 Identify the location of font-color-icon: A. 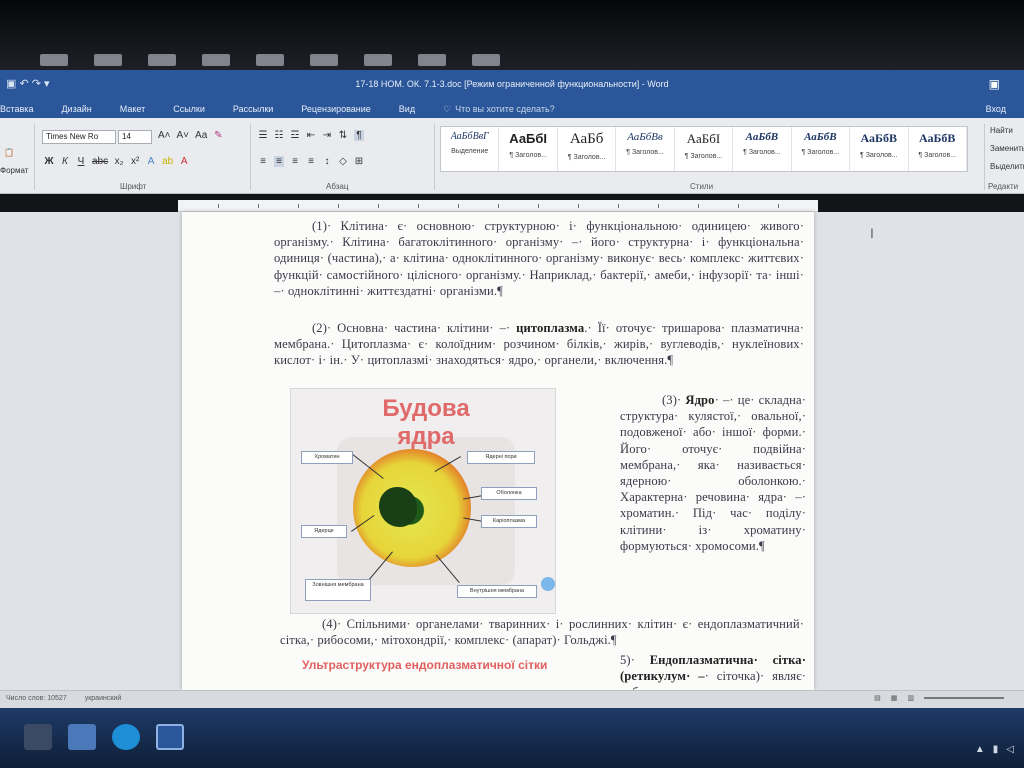
(184, 161).